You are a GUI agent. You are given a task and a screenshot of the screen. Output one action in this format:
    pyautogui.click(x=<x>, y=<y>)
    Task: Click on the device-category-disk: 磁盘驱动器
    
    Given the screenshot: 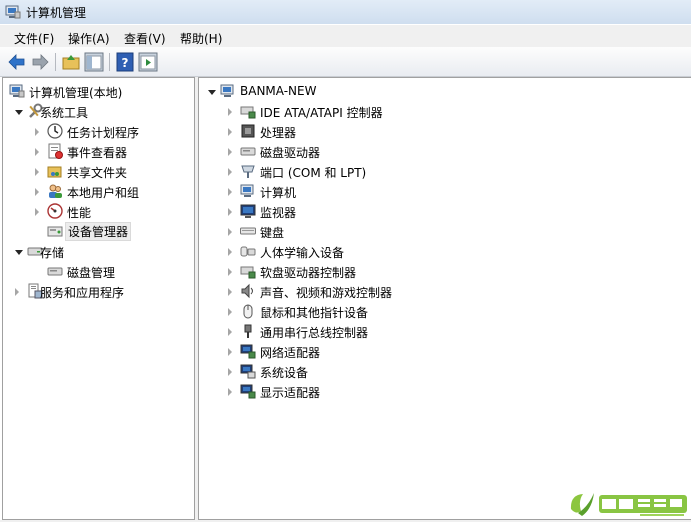 What is the action you would take?
    pyautogui.click(x=378, y=151)
    